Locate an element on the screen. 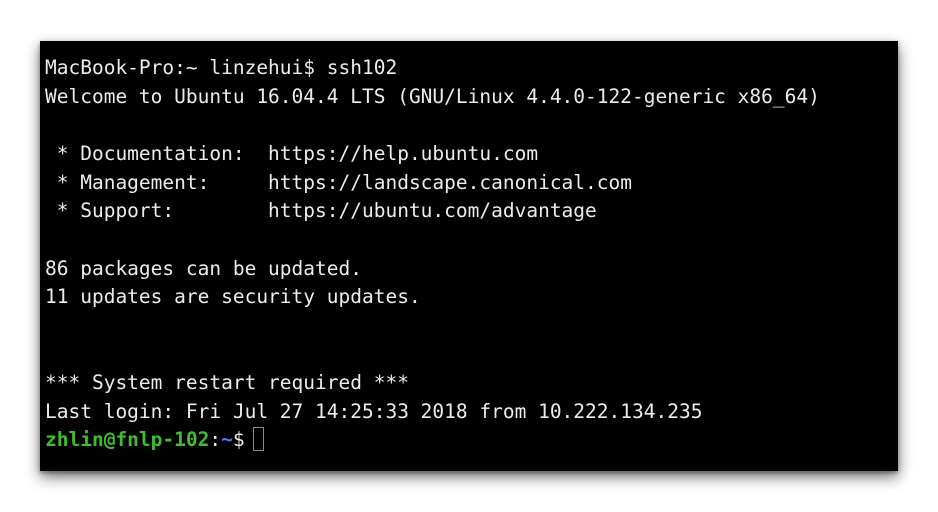 This screenshot has width=938, height=512. prompt-path: ~ is located at coordinates (227, 439).